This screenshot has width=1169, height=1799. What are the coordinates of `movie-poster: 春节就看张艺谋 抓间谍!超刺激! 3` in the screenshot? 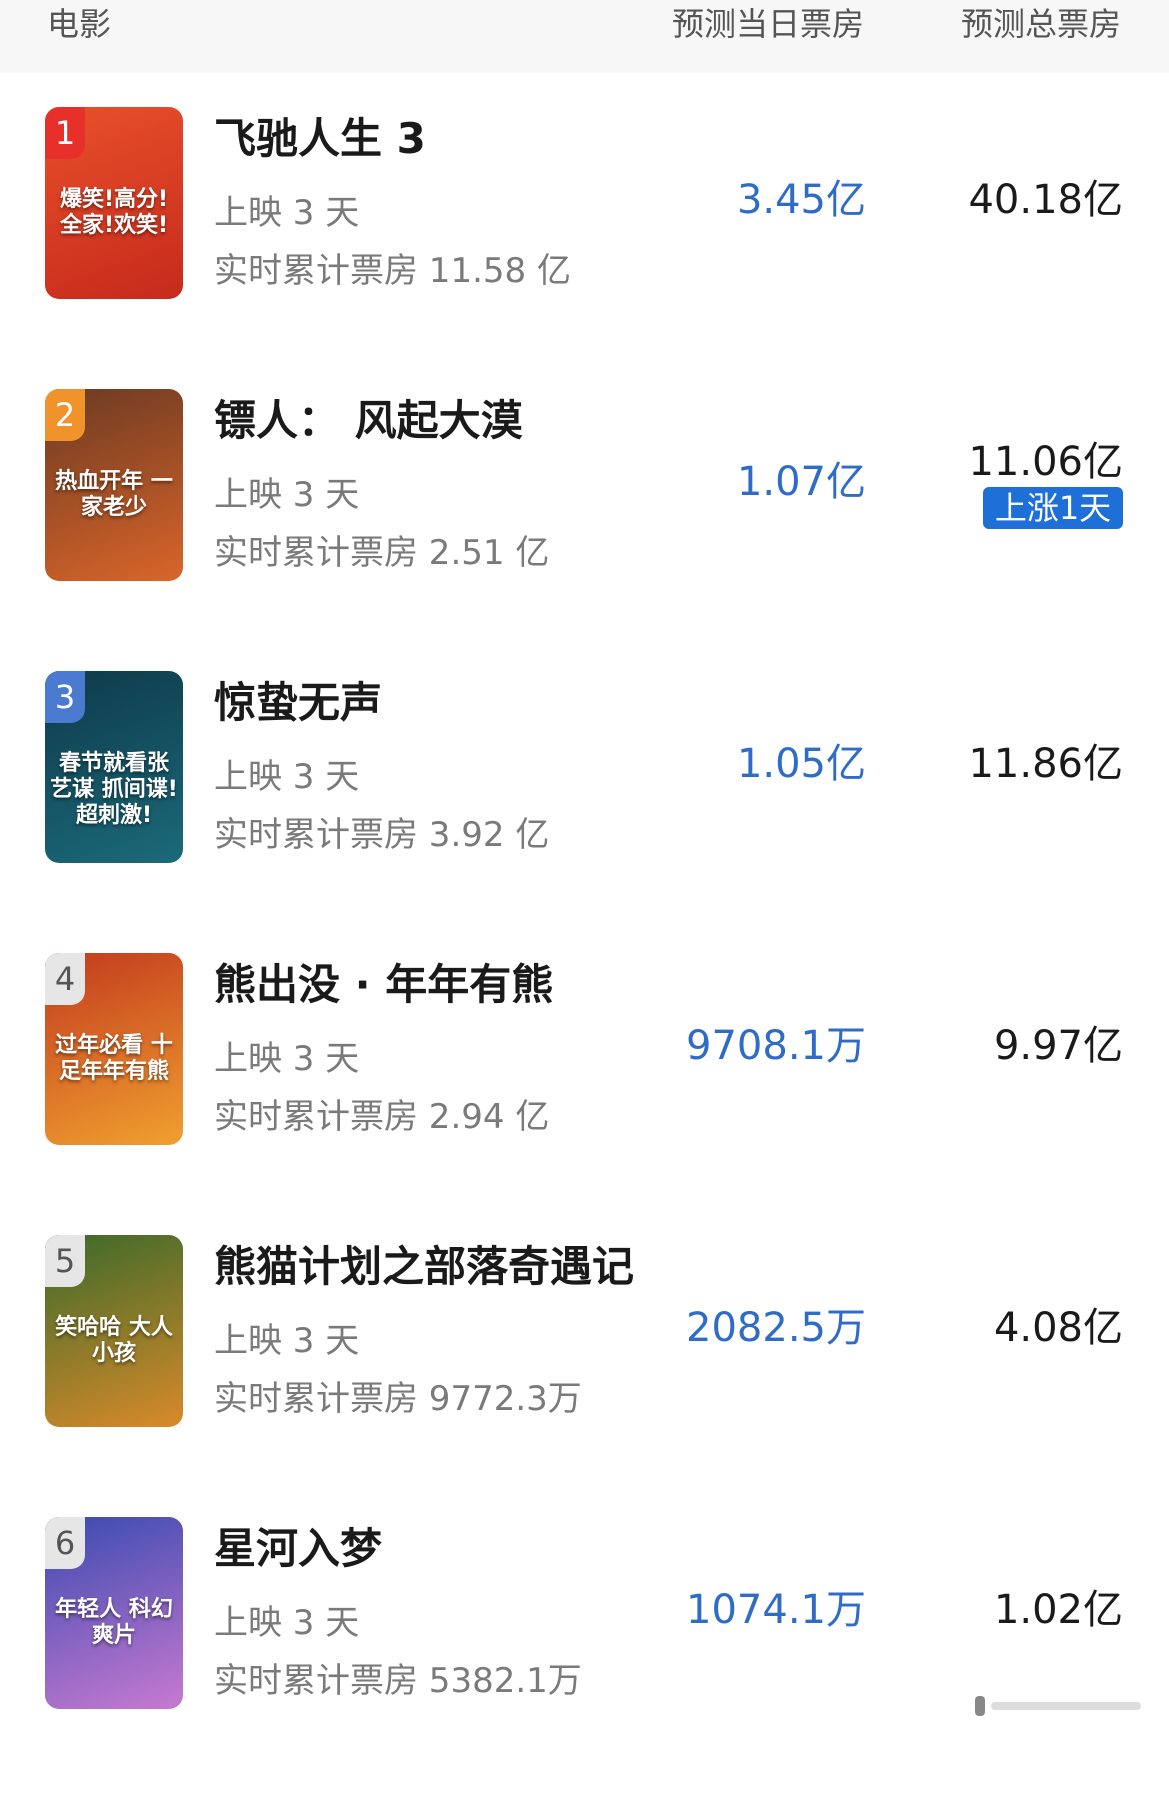 It's located at (114, 767).